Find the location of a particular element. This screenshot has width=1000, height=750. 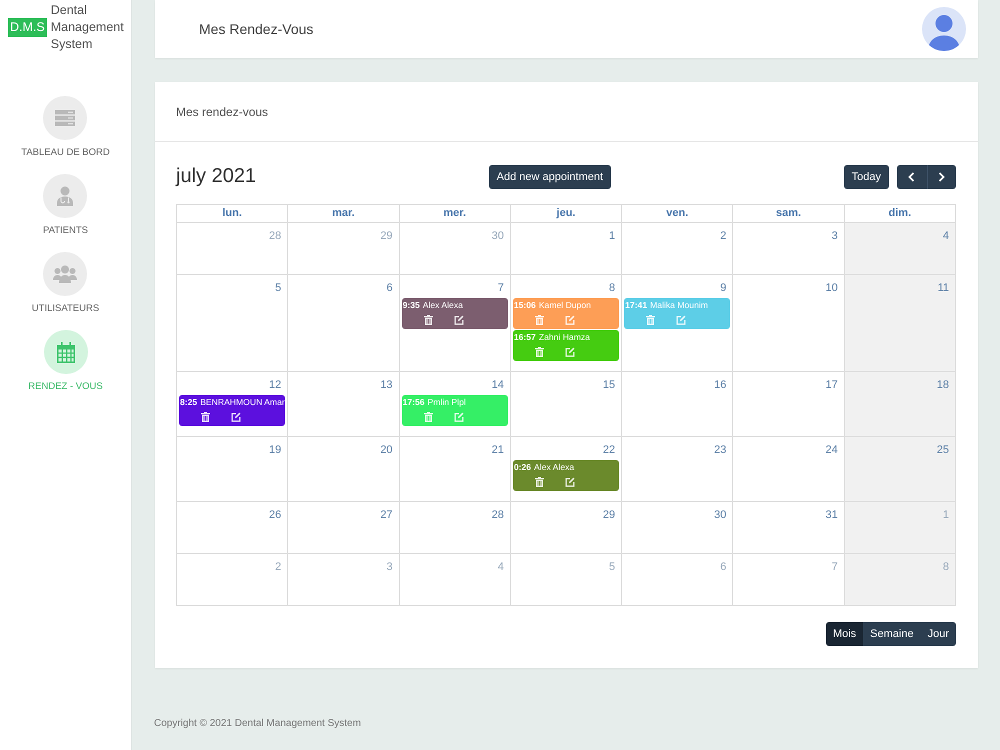

weekday-header: mer. is located at coordinates (455, 214).